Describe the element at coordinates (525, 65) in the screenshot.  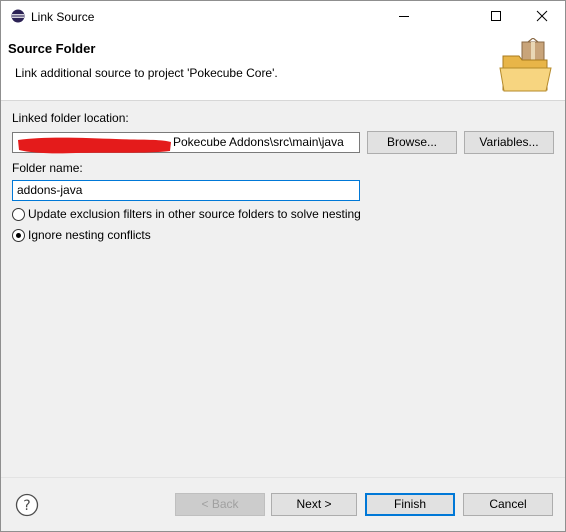
I see `folder-package-icon` at that location.